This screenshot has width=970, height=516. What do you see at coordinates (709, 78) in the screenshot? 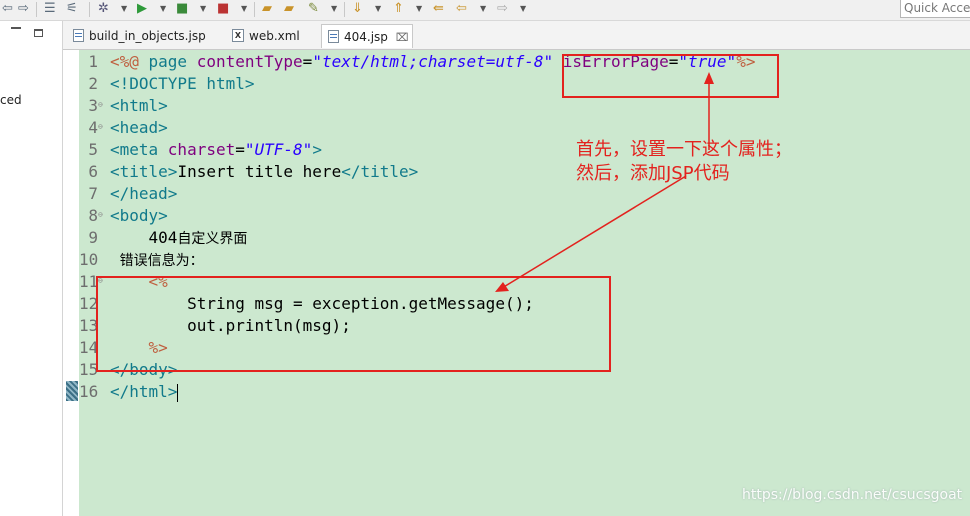
I see `arrowhead-up` at bounding box center [709, 78].